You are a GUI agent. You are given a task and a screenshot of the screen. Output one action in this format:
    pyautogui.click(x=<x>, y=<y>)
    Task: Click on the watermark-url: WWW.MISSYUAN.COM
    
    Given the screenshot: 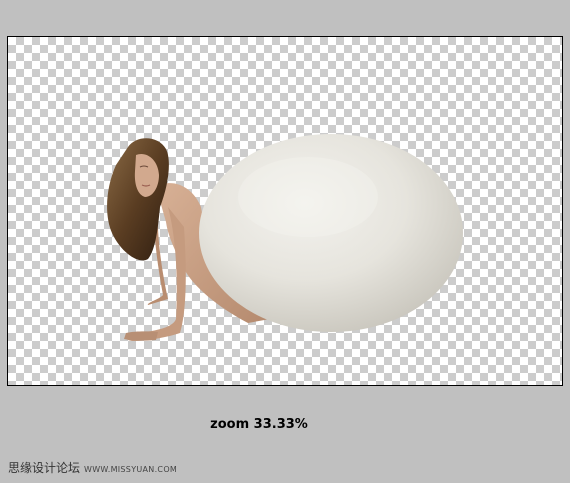 What is the action you would take?
    pyautogui.click(x=131, y=469)
    